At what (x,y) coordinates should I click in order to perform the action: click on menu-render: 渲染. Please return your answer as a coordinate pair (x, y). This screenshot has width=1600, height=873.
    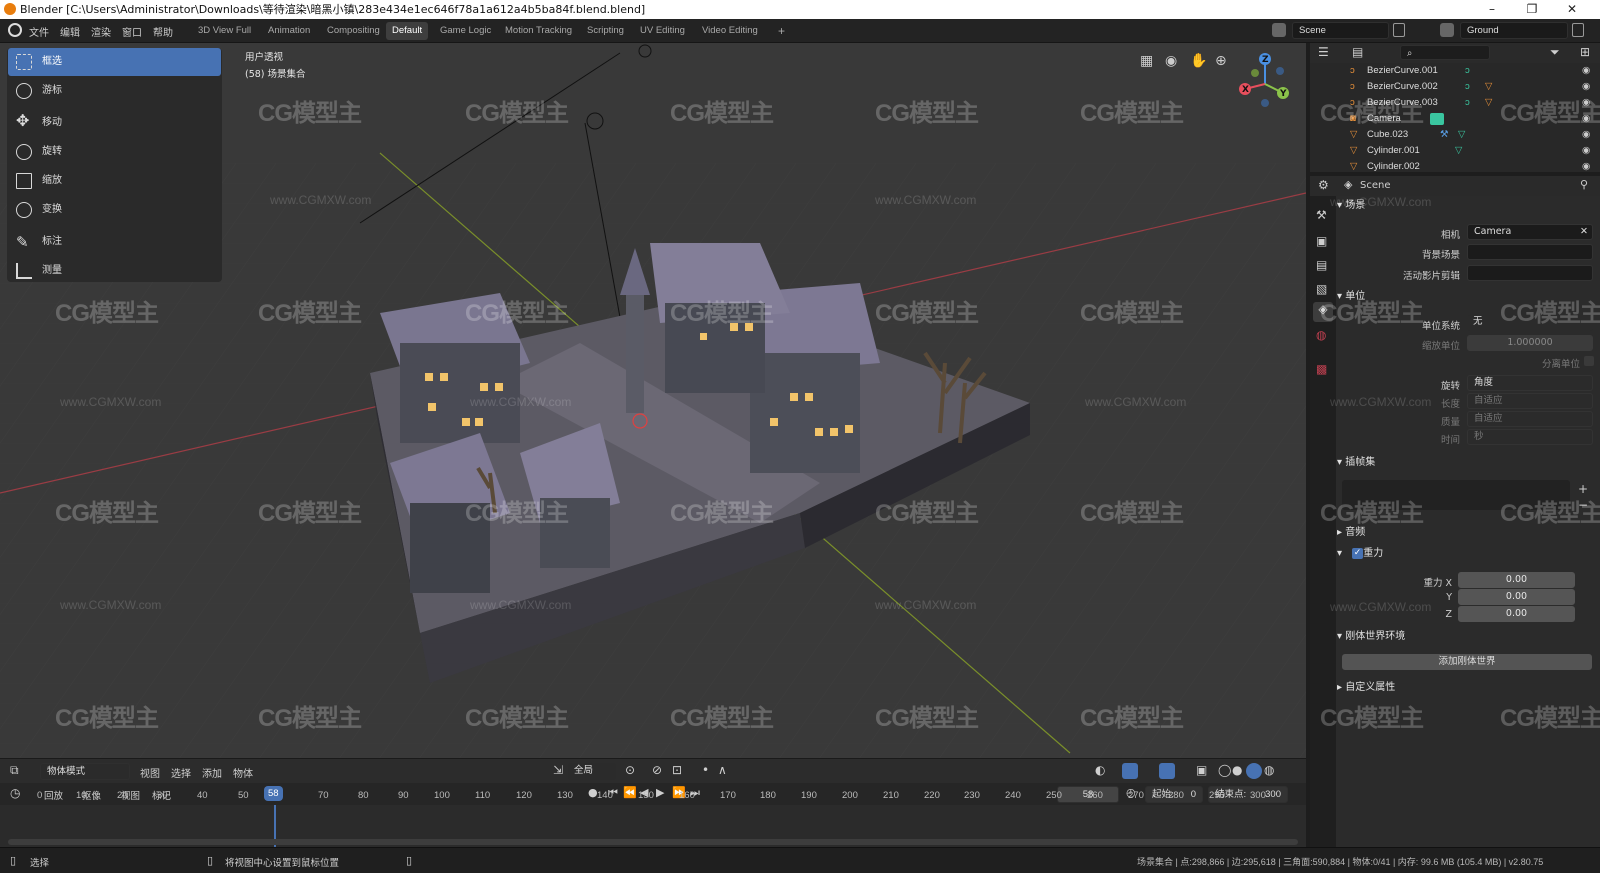
    Looking at the image, I should click on (101, 31).